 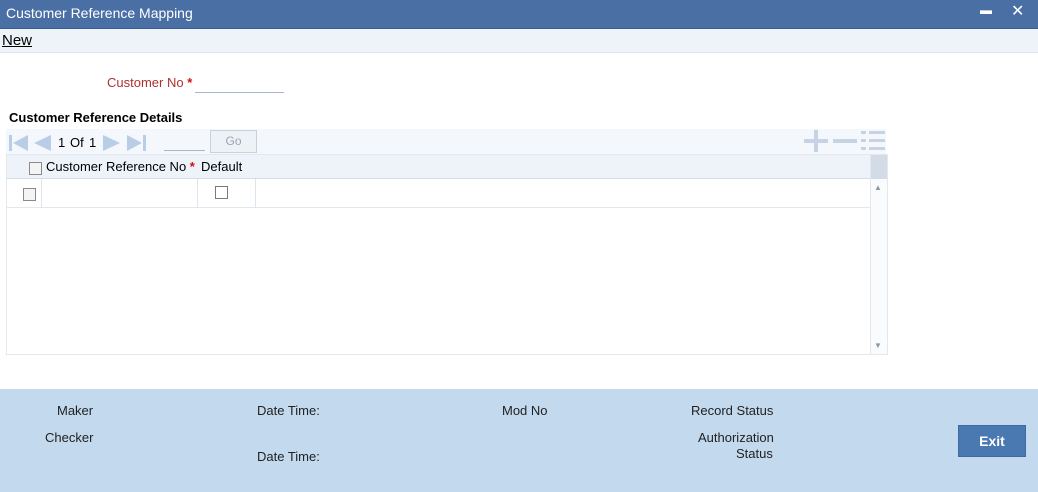 I want to click on page-of-label: Of, so click(x=77, y=142).